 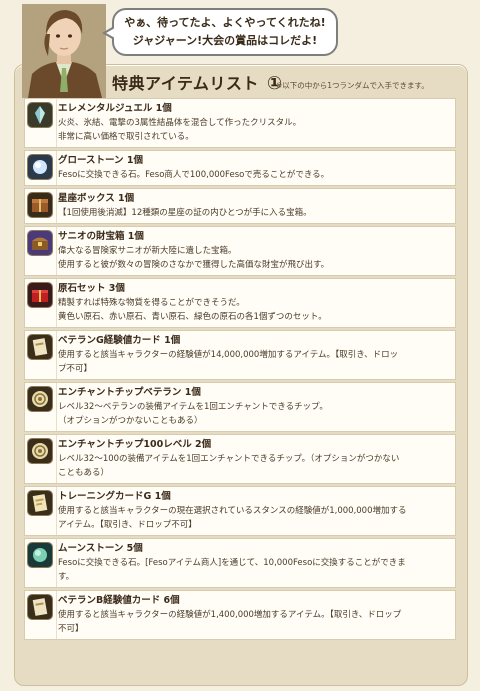 I want to click on gem-set-icon, so click(x=40, y=295).